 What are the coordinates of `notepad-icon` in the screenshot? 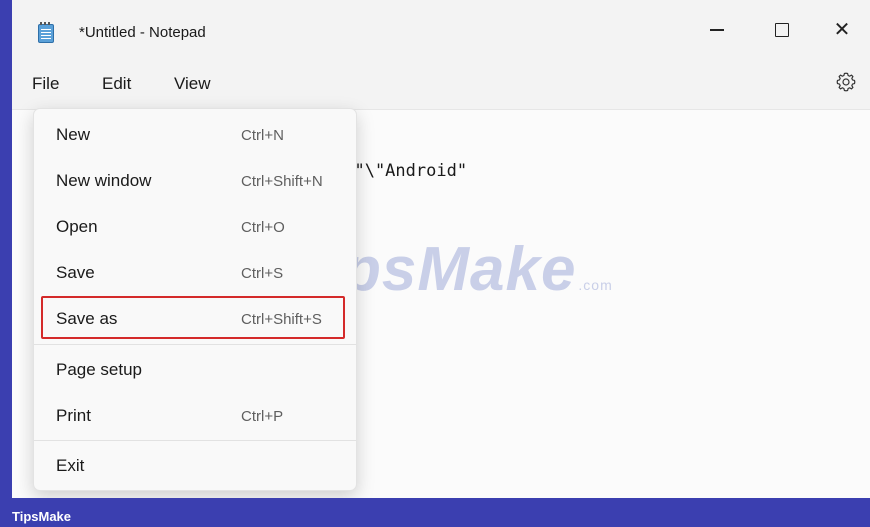 It's located at (46, 32).